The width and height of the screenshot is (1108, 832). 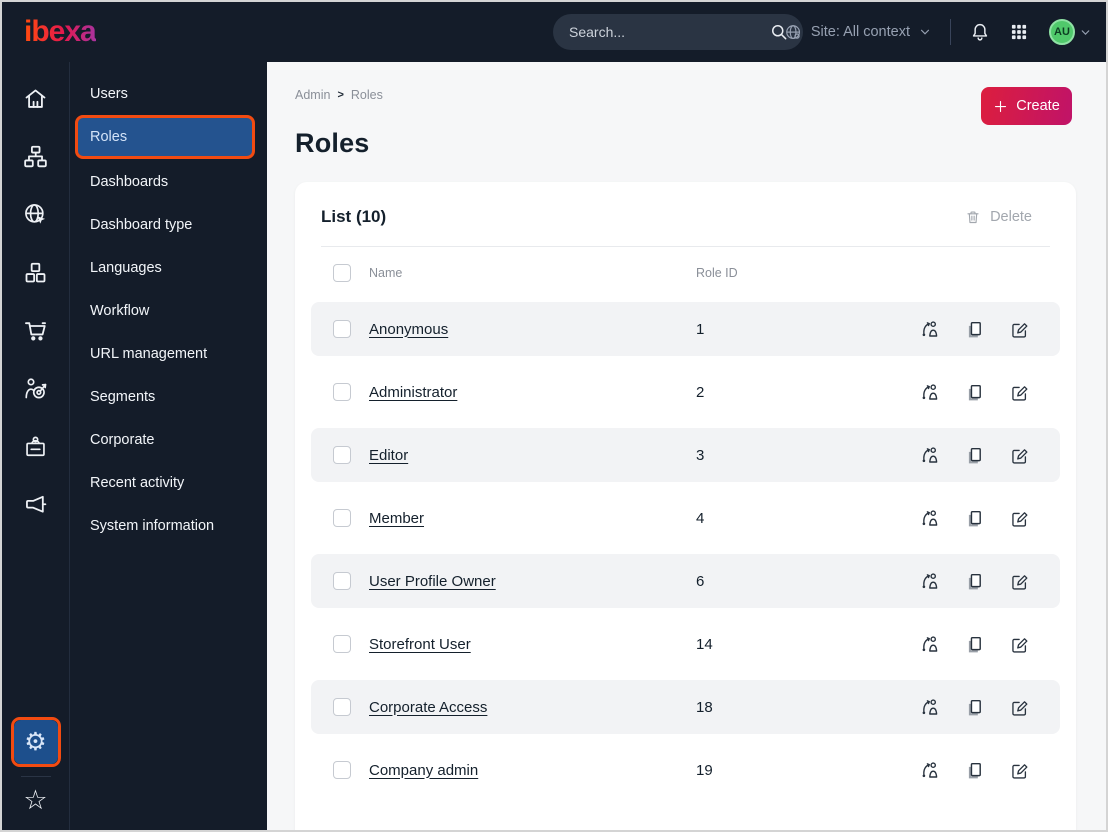 I want to click on role-name-link: Corporate Access, so click(x=532, y=707).